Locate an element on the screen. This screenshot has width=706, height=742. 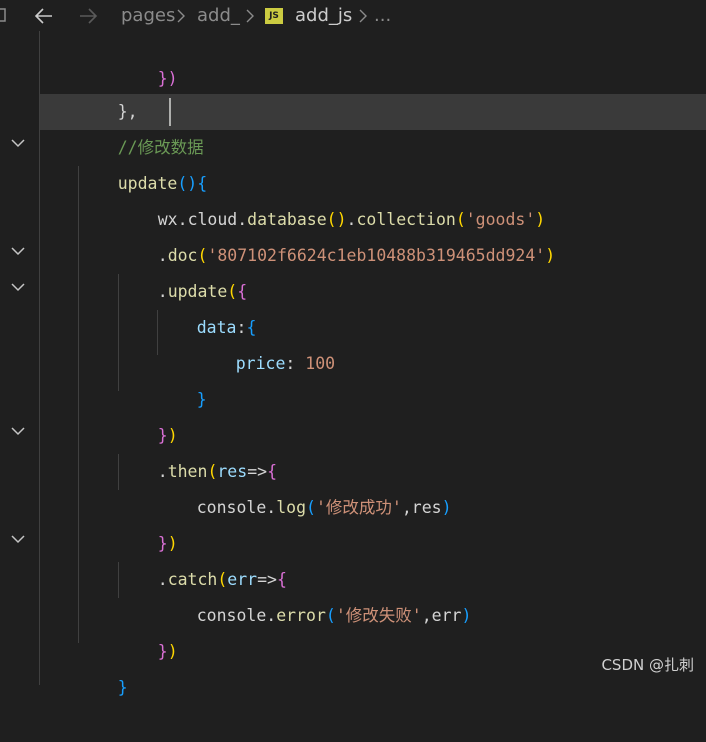
code-token: log is located at coordinates (291, 507).